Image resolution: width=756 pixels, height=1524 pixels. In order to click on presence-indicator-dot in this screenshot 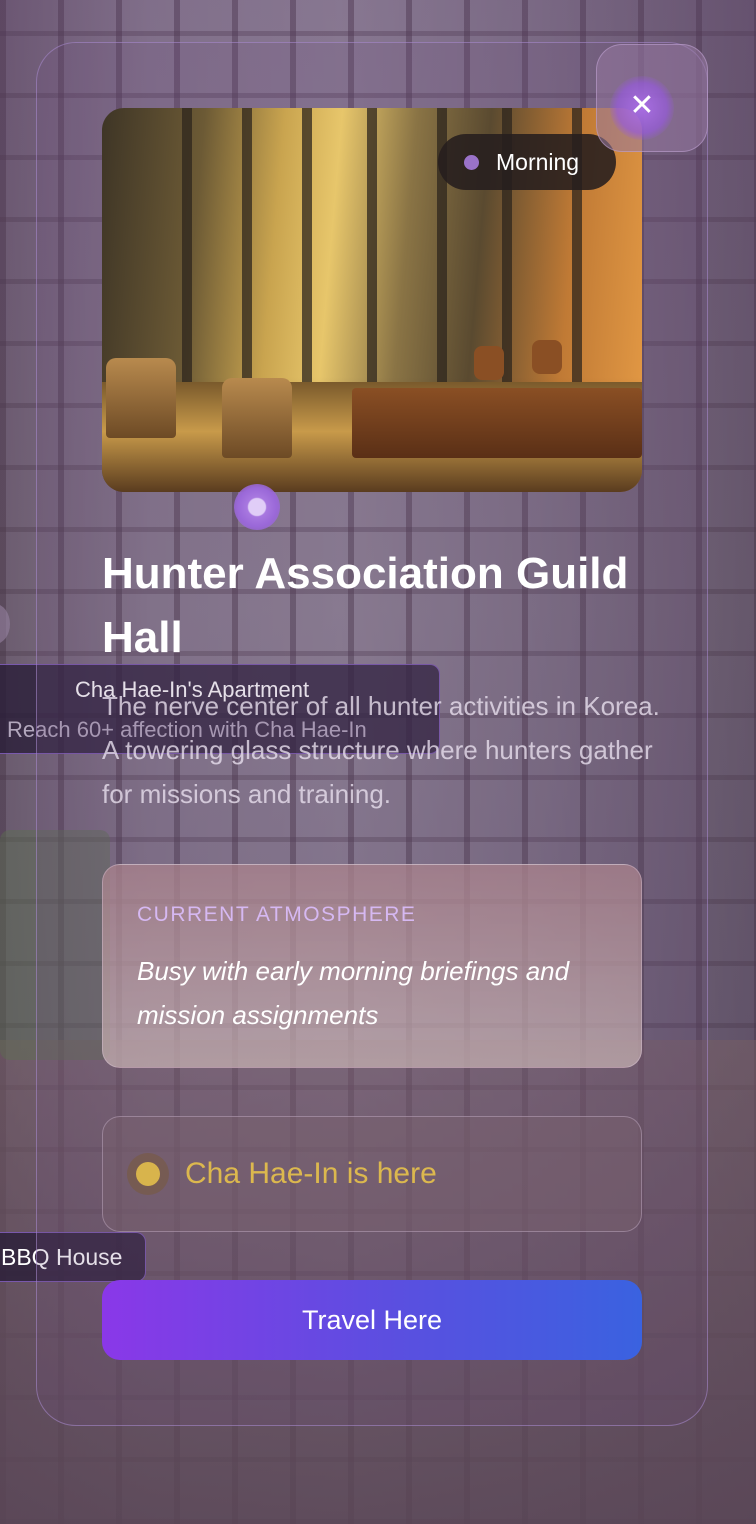, I will do `click(148, 1174)`.